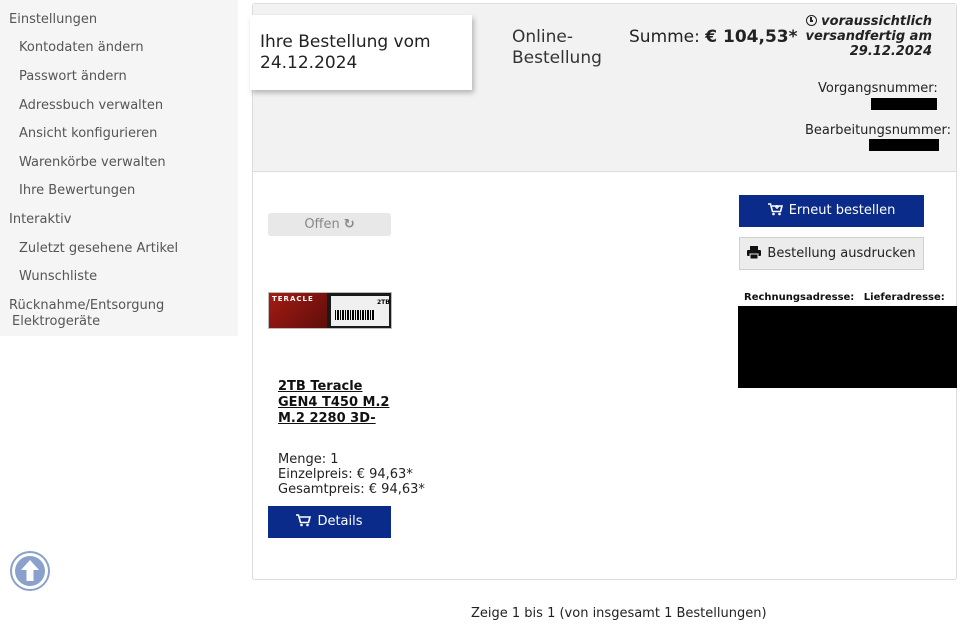 This screenshot has height=625, width=961. I want to click on product-name-line3: M.2 2280 3D-, so click(327, 418).